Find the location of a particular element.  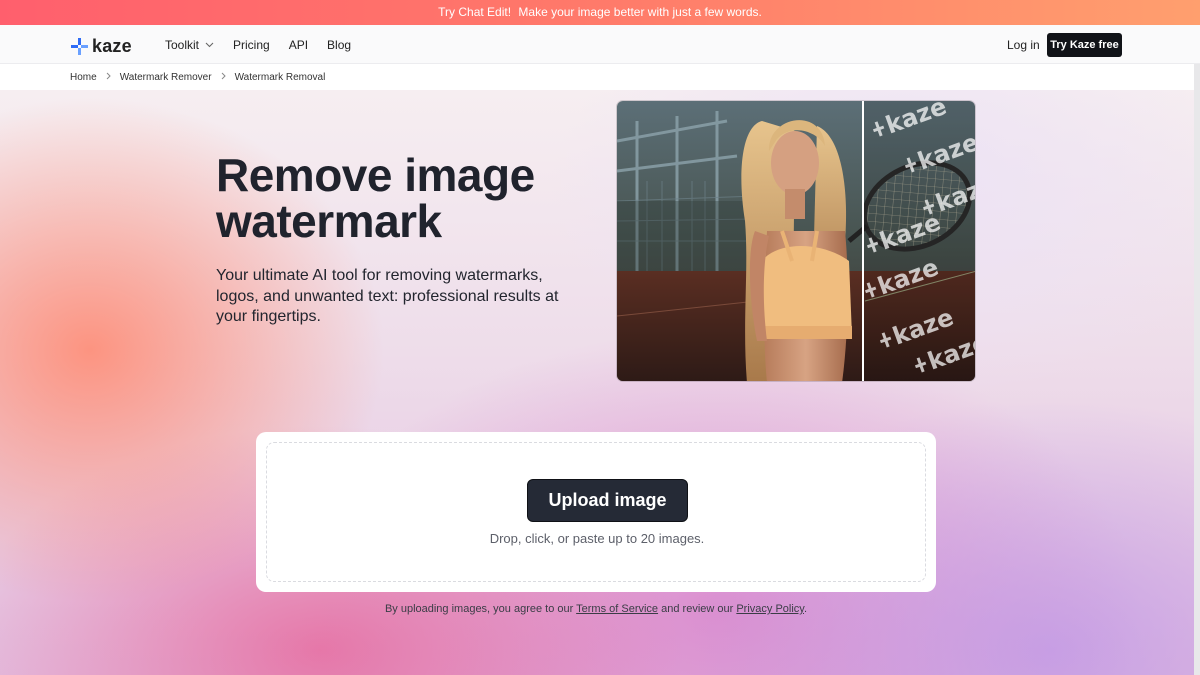

privacy-policy-link: Privacy Policy is located at coordinates (770, 609).